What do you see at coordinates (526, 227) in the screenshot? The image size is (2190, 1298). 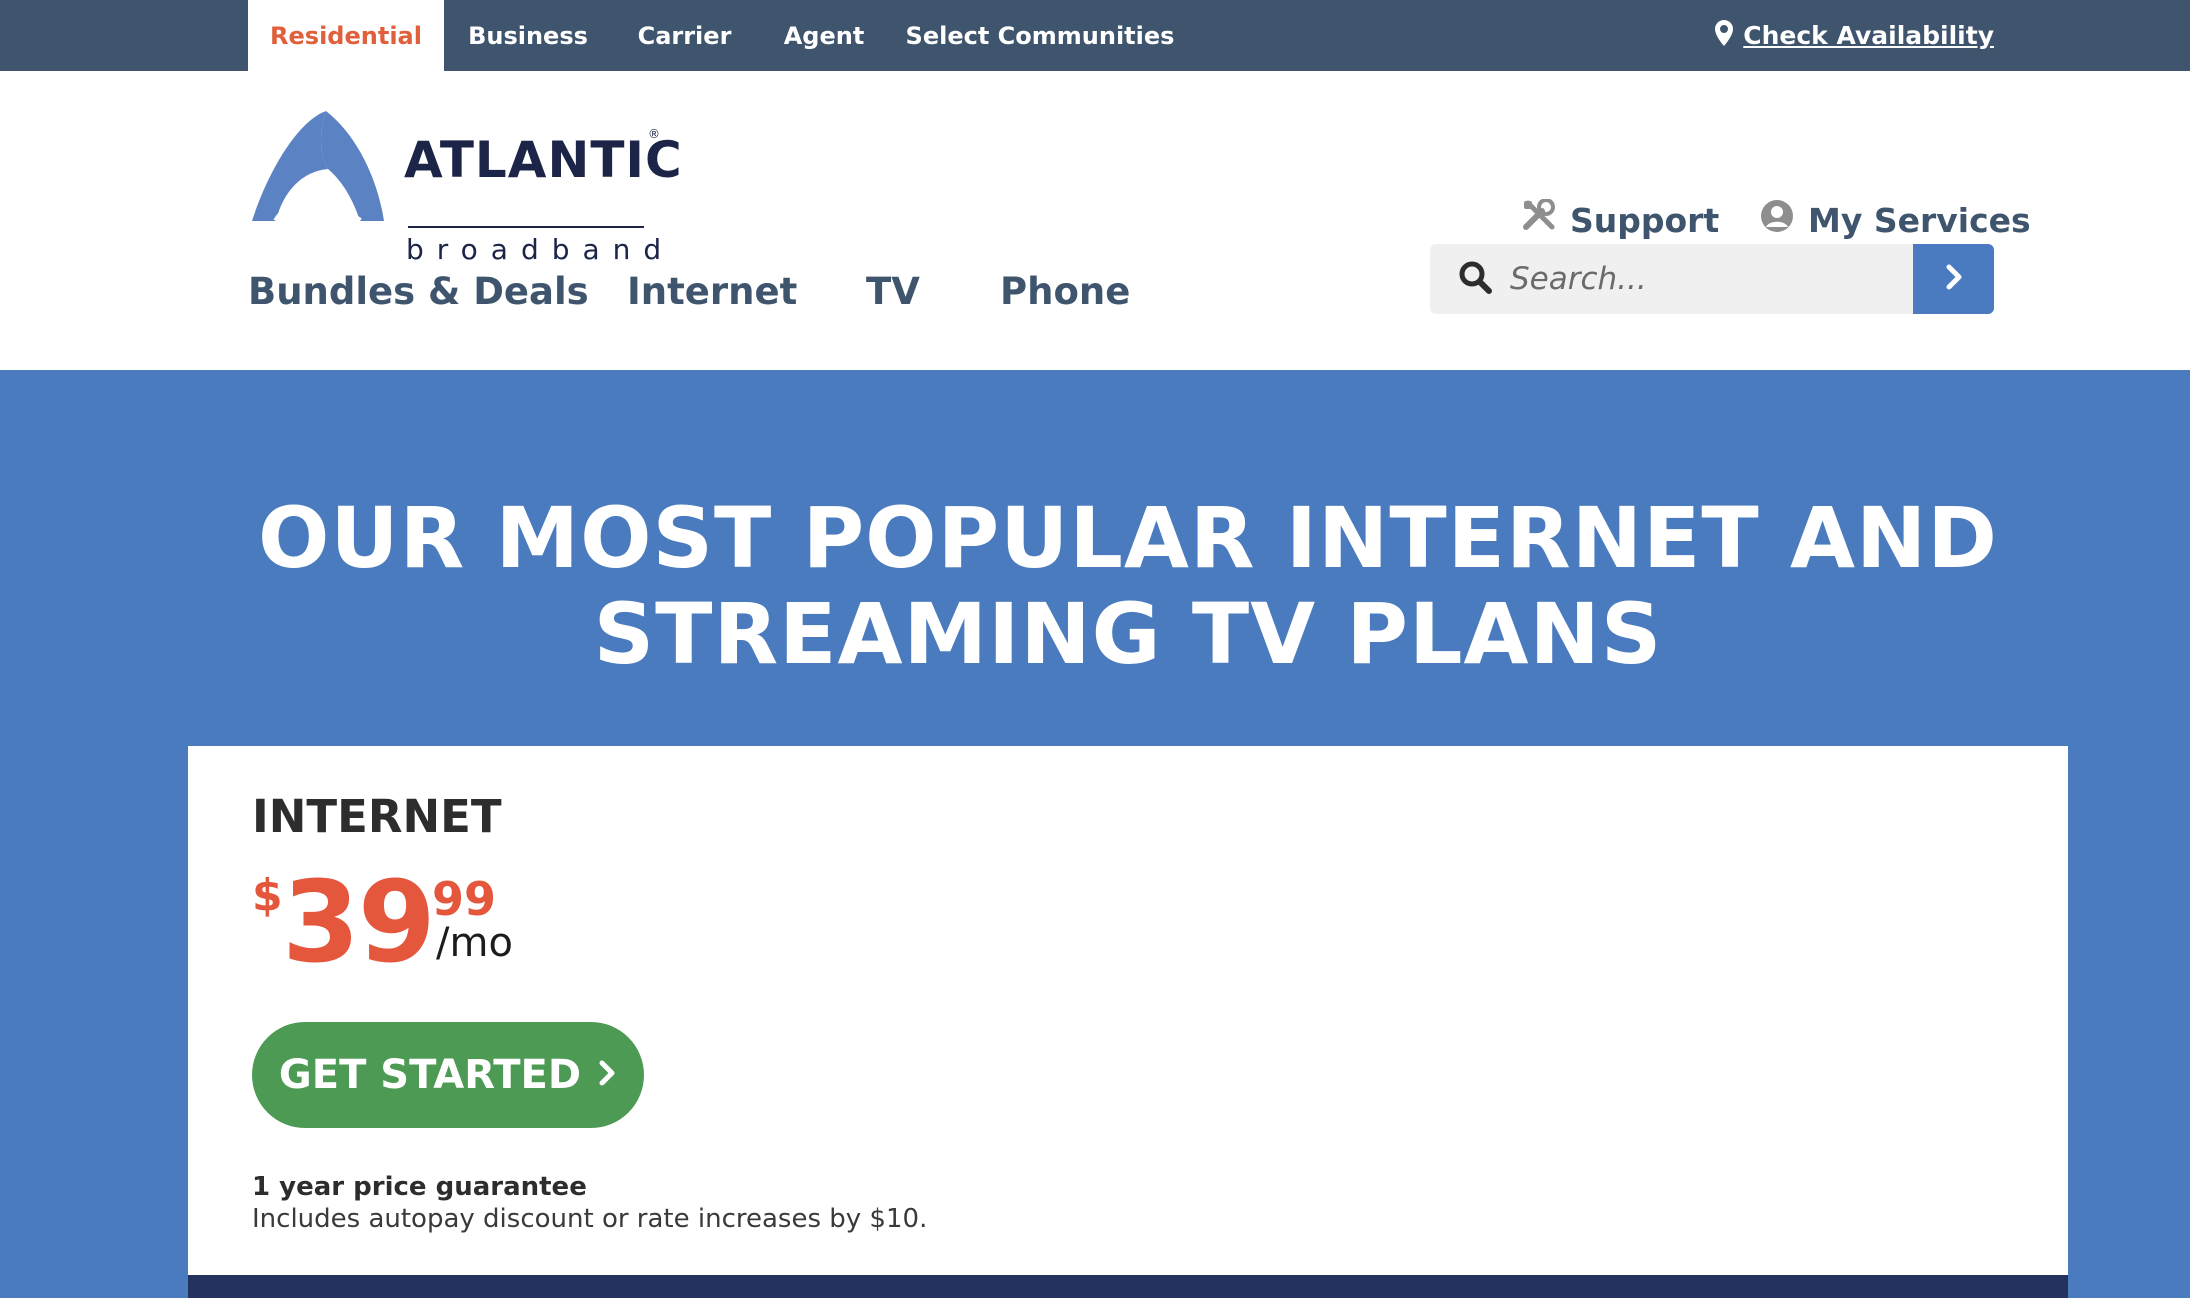 I see `logo-divider` at bounding box center [526, 227].